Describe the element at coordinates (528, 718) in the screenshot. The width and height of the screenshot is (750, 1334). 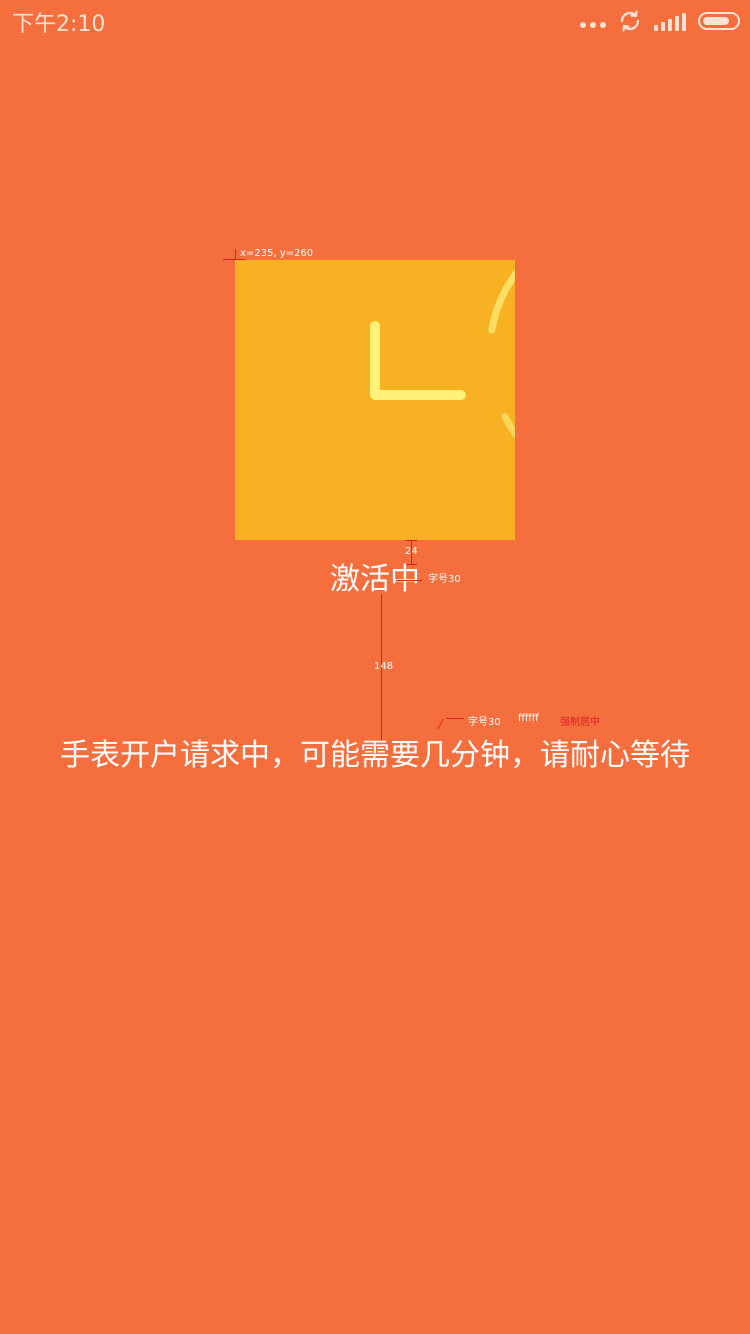
I see `hint-color-note: ffffff` at that location.